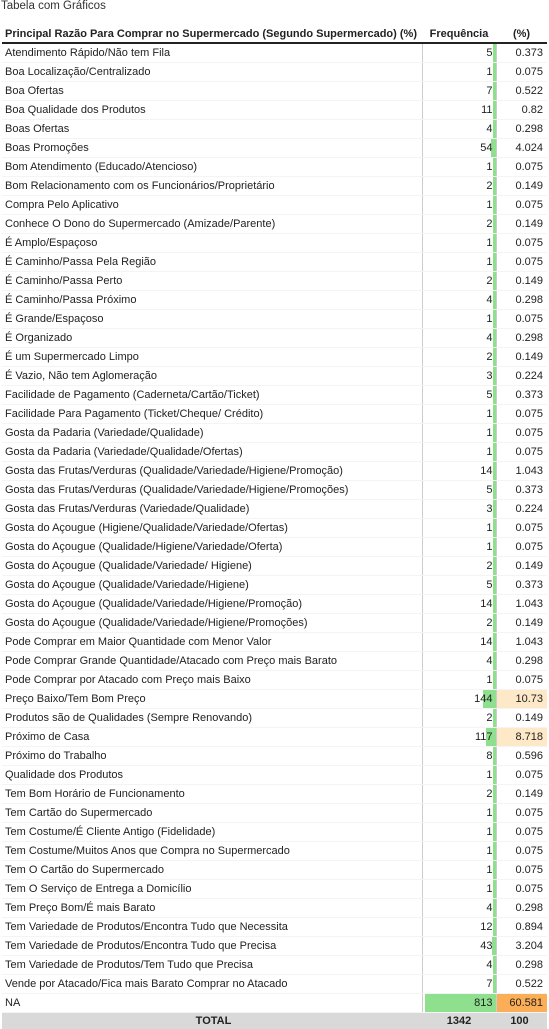 The image size is (549, 1029). Describe the element at coordinates (212, 91) in the screenshot. I see `row-label: Boa Ofertas` at that location.